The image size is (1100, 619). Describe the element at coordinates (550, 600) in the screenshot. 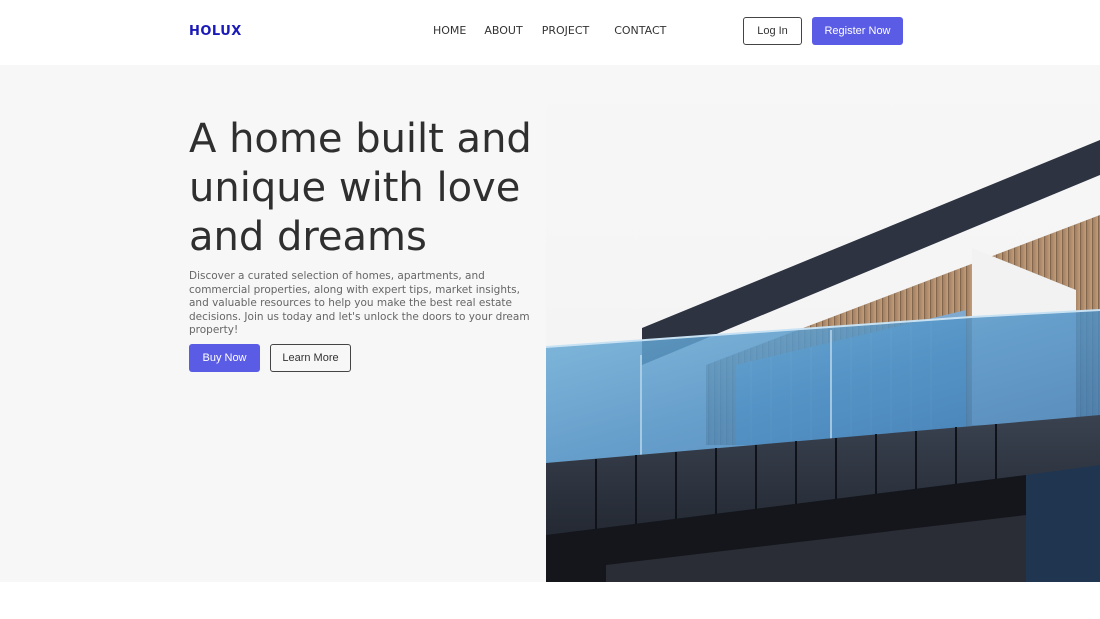

I see `page-bottom` at that location.